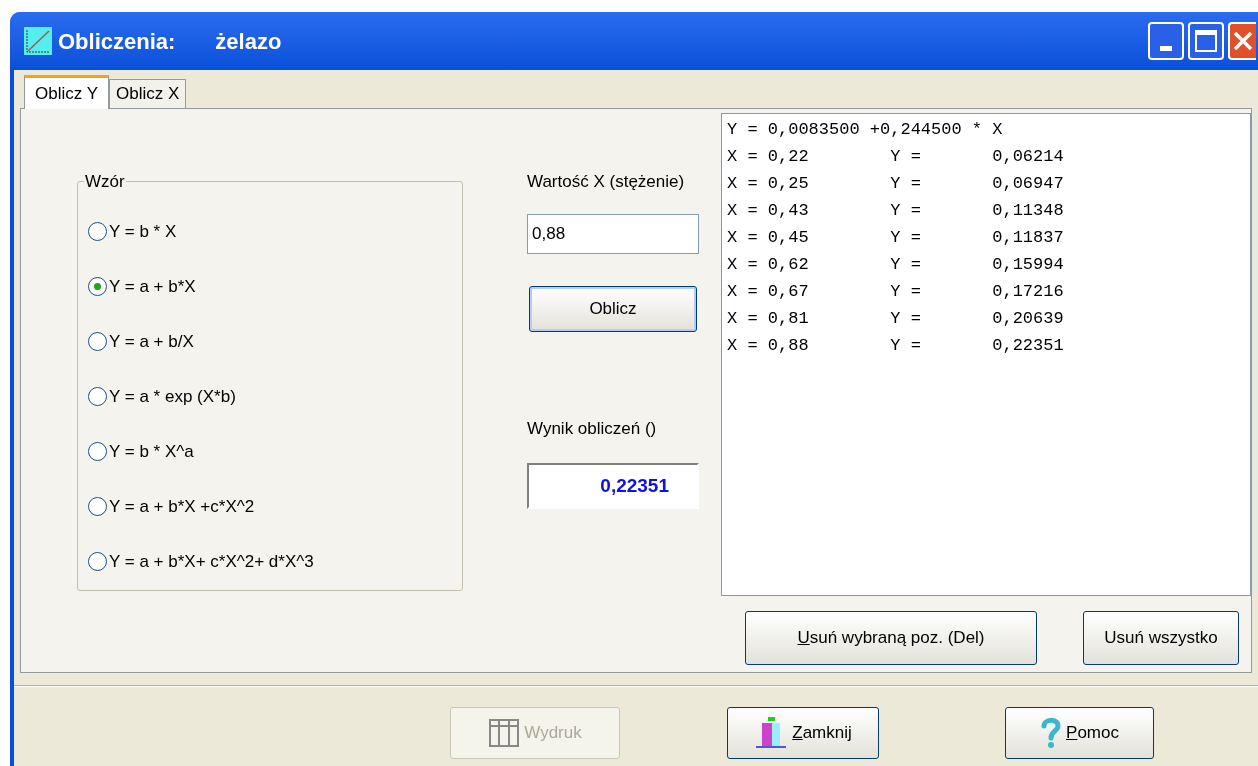 This screenshot has width=1258, height=766. I want to click on tab: Oblicz X, so click(148, 93).